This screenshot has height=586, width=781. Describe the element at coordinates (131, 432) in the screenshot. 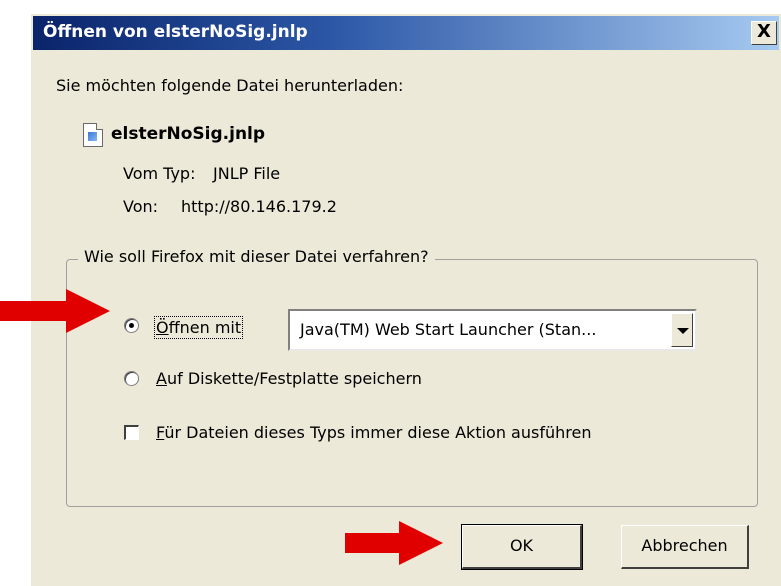

I see `always-do-this-checkbox` at that location.